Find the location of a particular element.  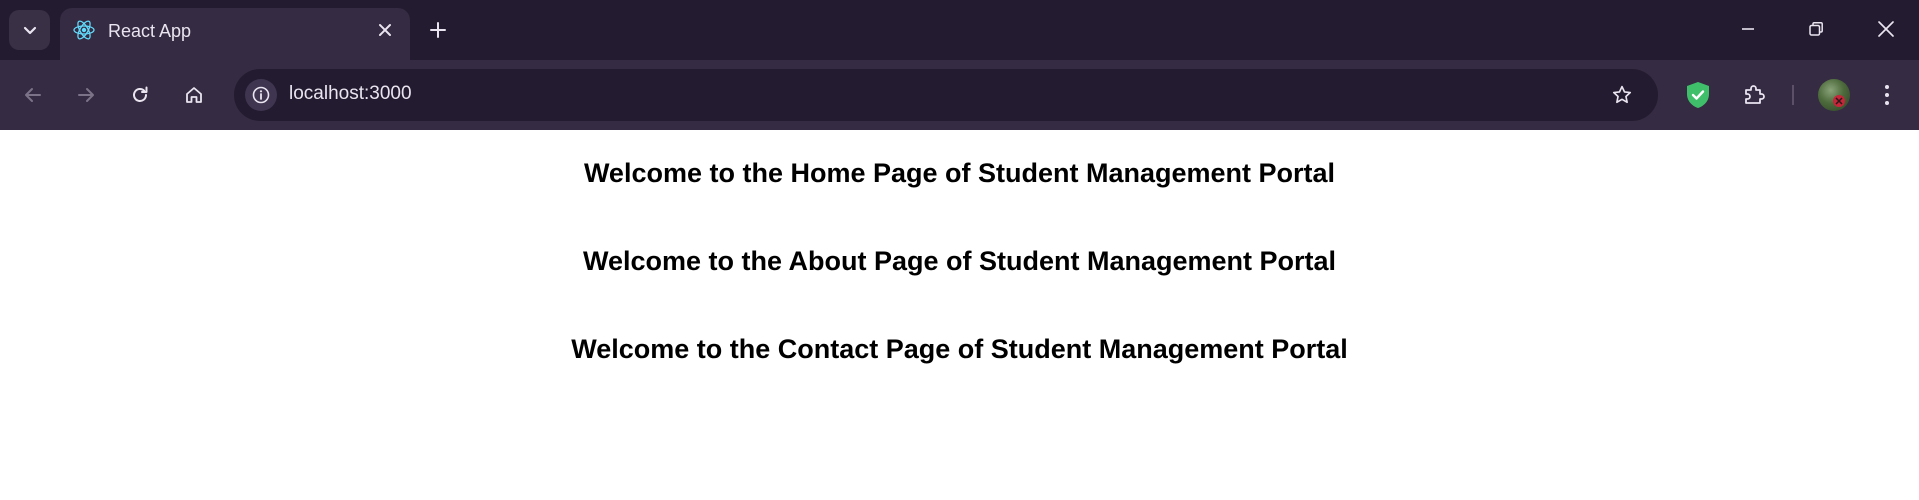

tab-search-button is located at coordinates (29, 30).